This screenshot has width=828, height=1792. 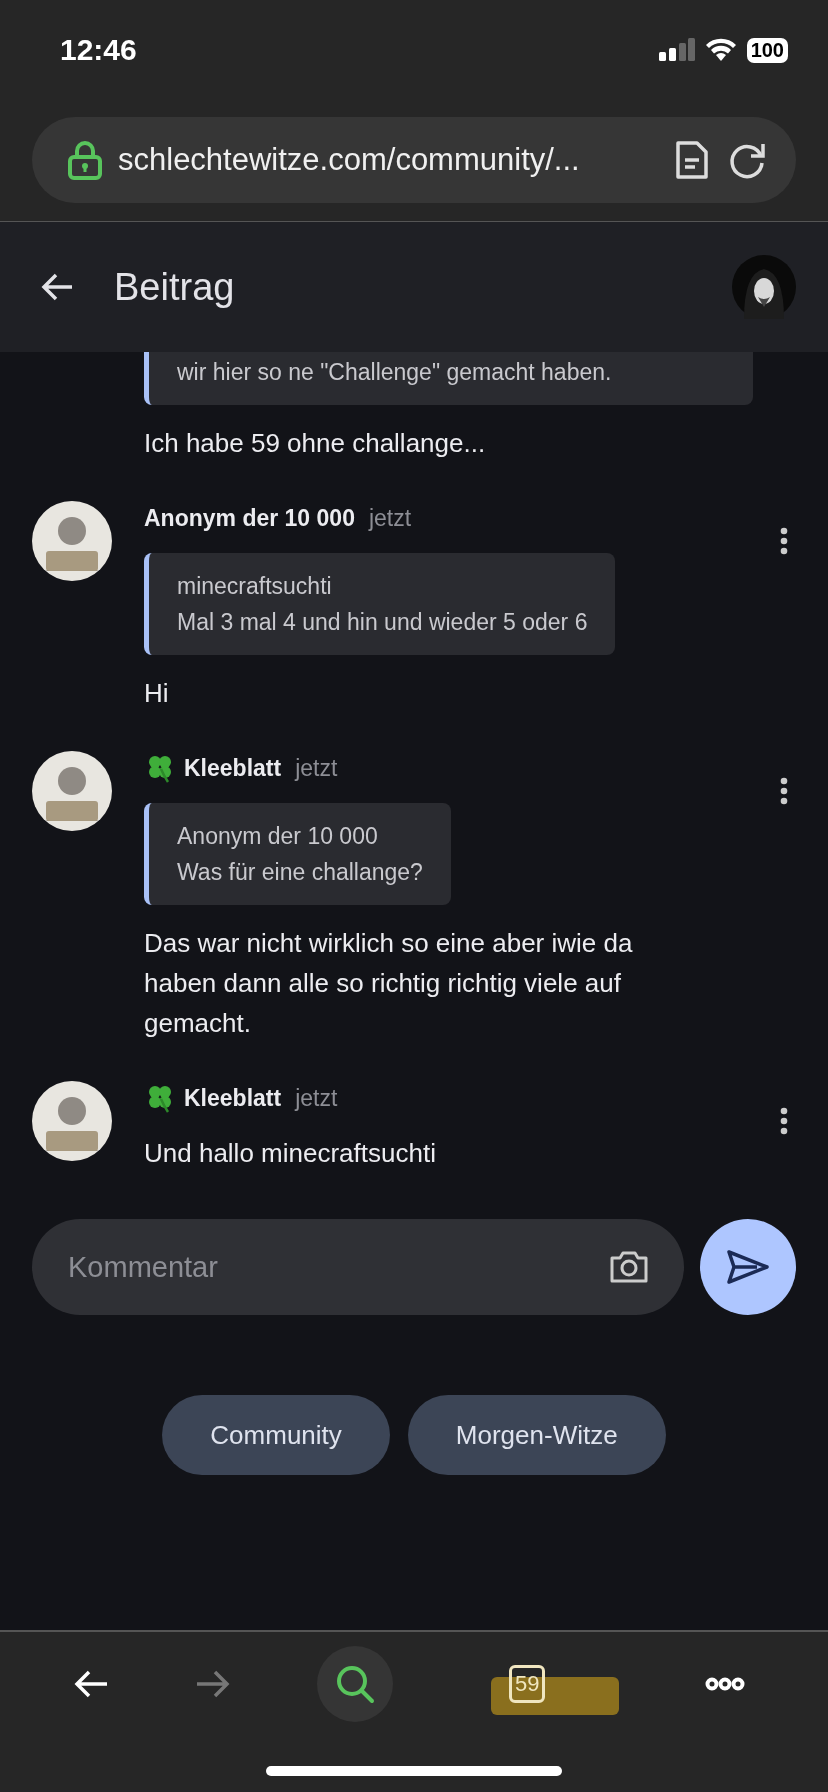 I want to click on page-title: Beitrag, so click(x=175, y=287).